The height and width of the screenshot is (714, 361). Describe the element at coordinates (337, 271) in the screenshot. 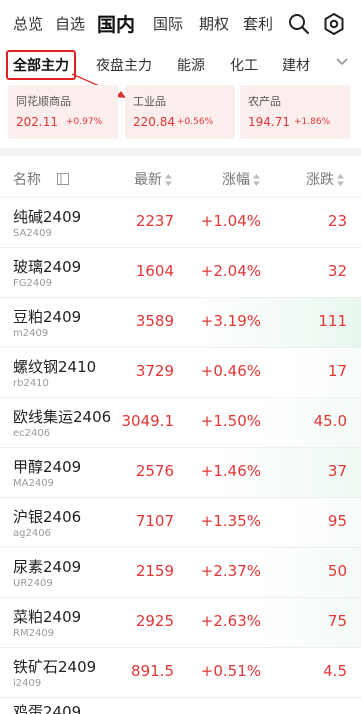

I see `row-change: 32` at that location.